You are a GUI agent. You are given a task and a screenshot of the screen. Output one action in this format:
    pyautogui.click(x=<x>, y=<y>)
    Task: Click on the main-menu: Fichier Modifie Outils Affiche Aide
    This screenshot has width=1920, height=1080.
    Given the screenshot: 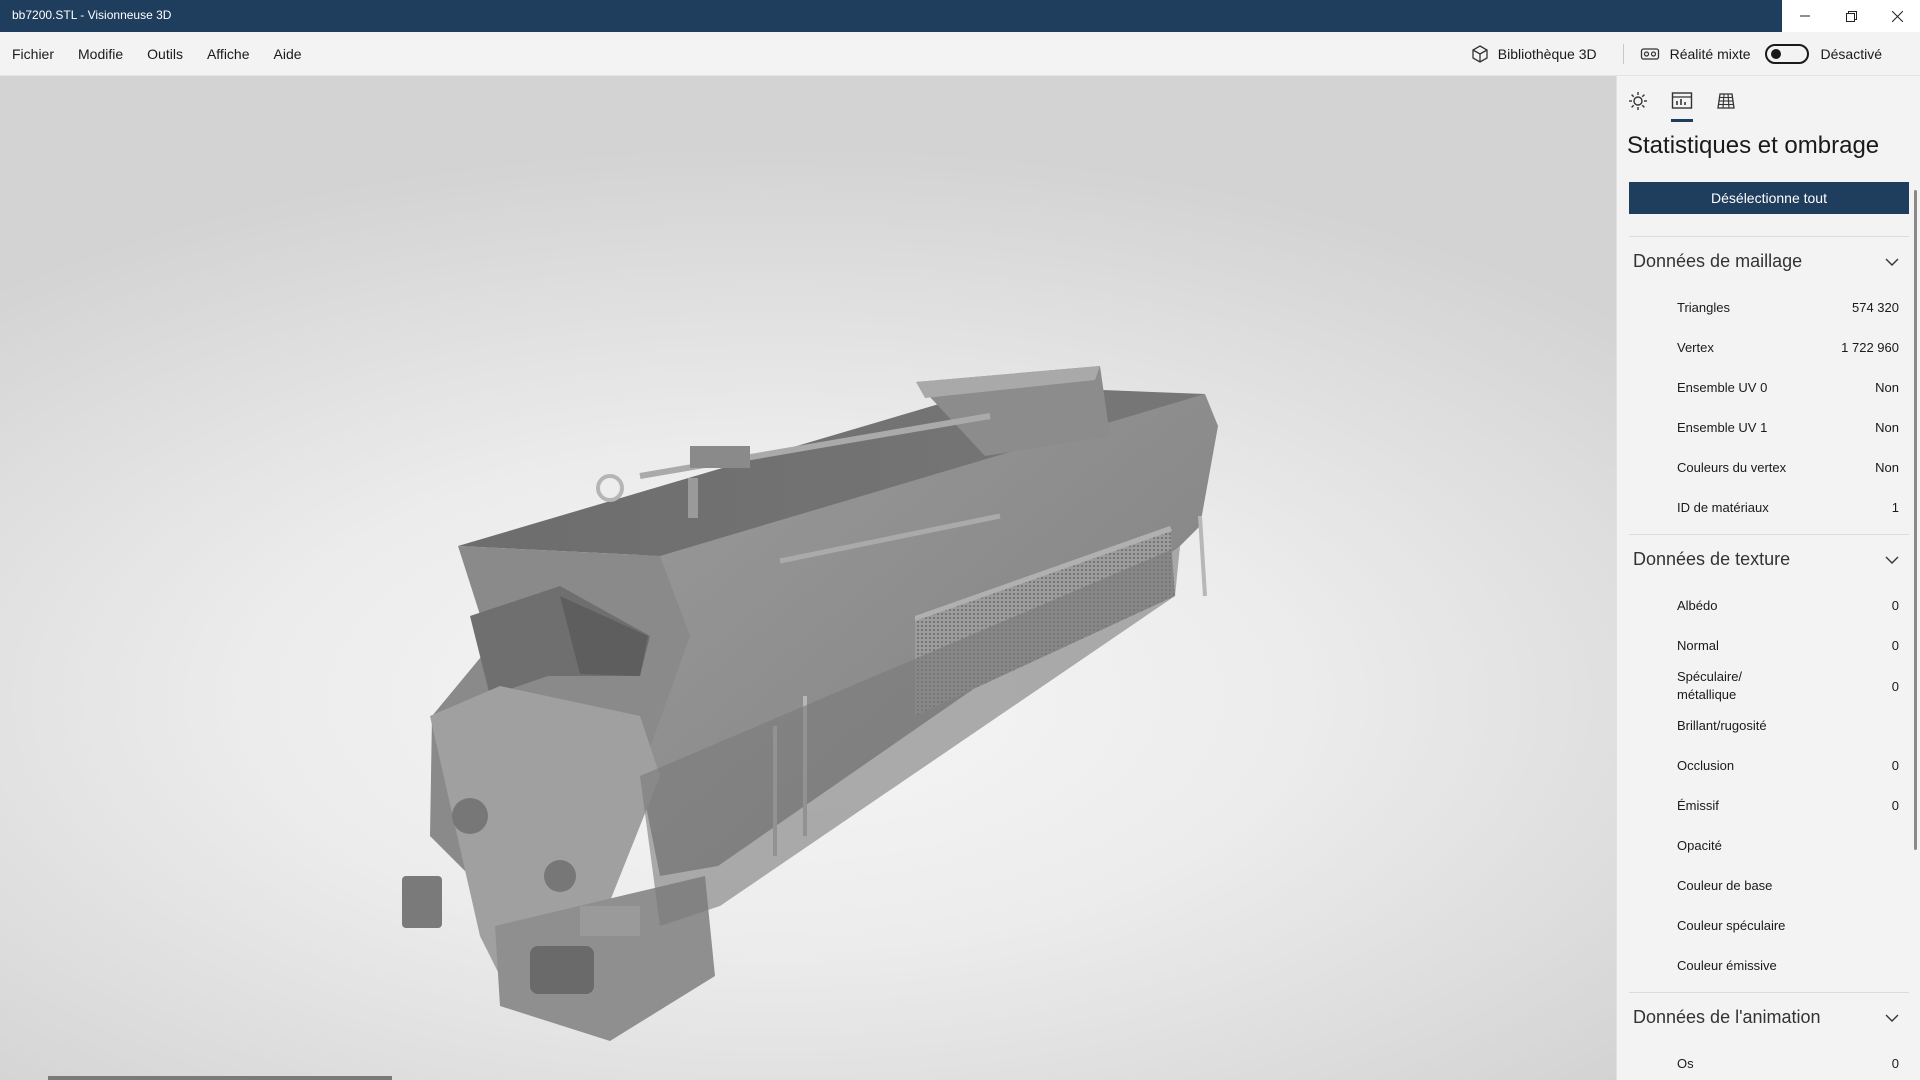 What is the action you would take?
    pyautogui.click(x=163, y=54)
    